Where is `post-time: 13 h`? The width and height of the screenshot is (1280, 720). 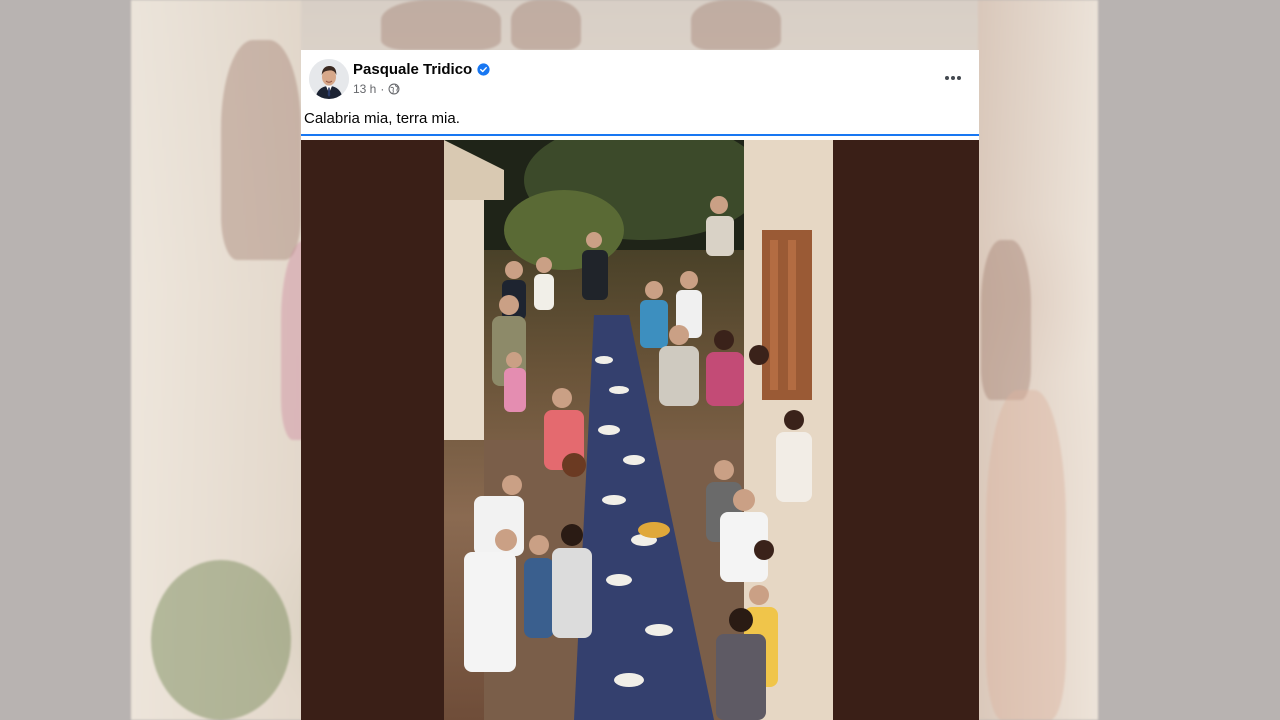 post-time: 13 h is located at coordinates (364, 89).